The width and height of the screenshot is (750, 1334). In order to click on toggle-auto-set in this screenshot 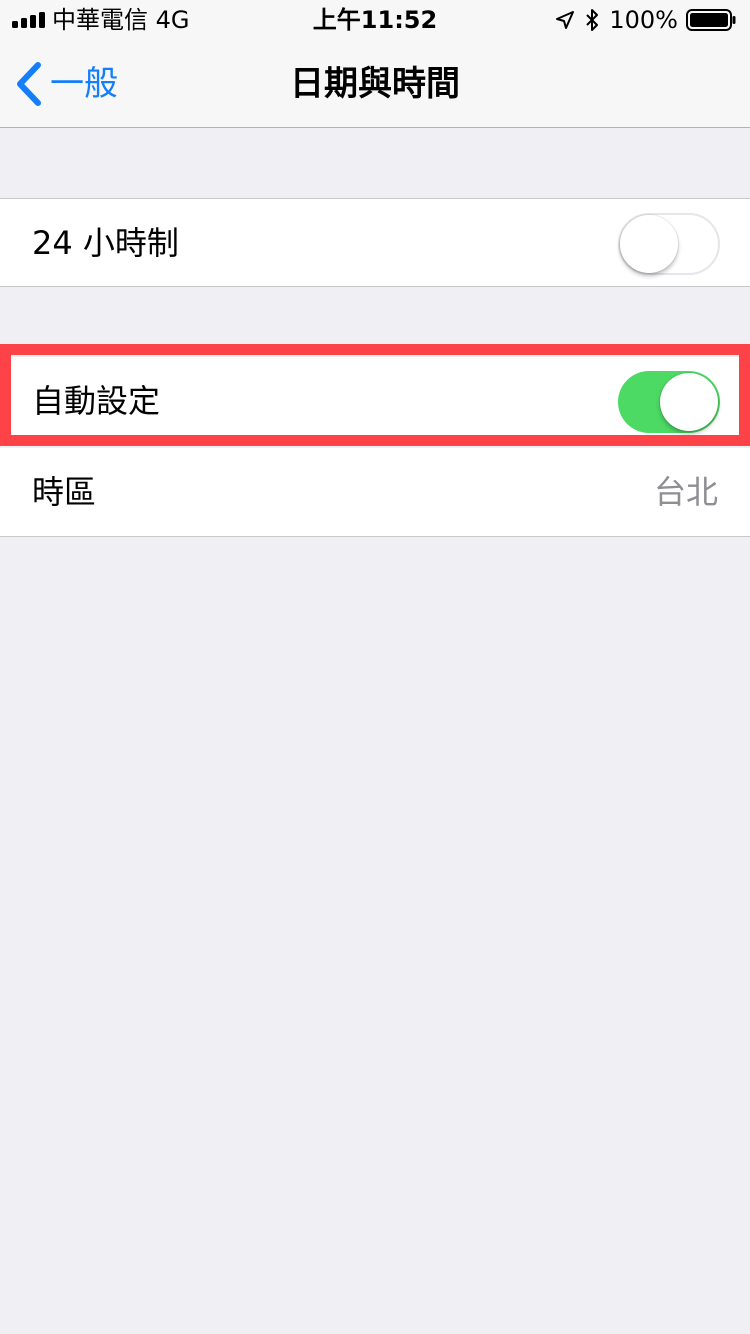, I will do `click(669, 402)`.